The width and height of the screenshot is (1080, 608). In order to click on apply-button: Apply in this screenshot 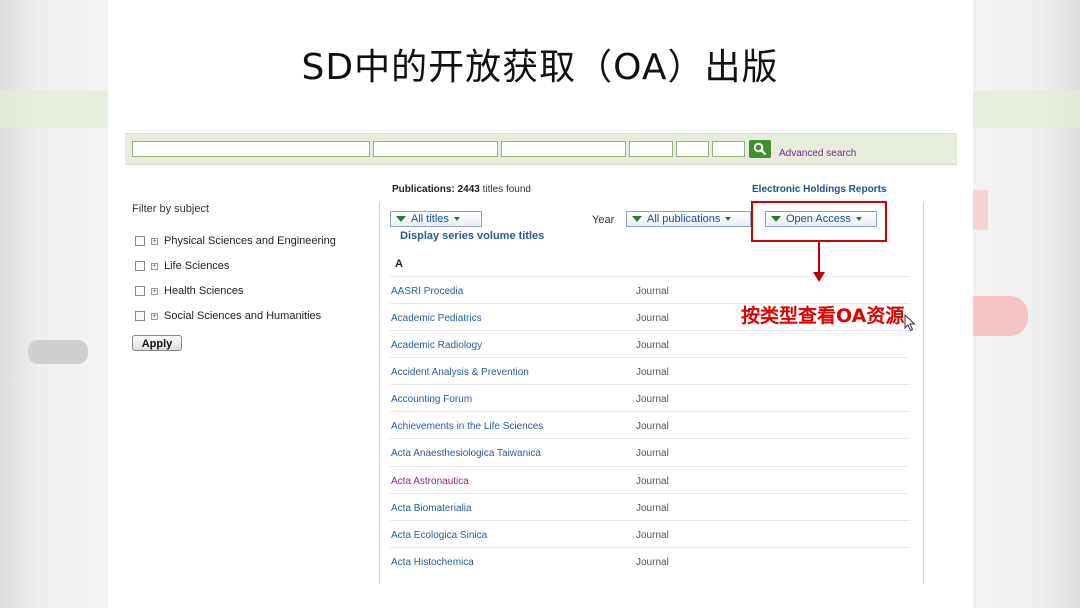, I will do `click(157, 343)`.